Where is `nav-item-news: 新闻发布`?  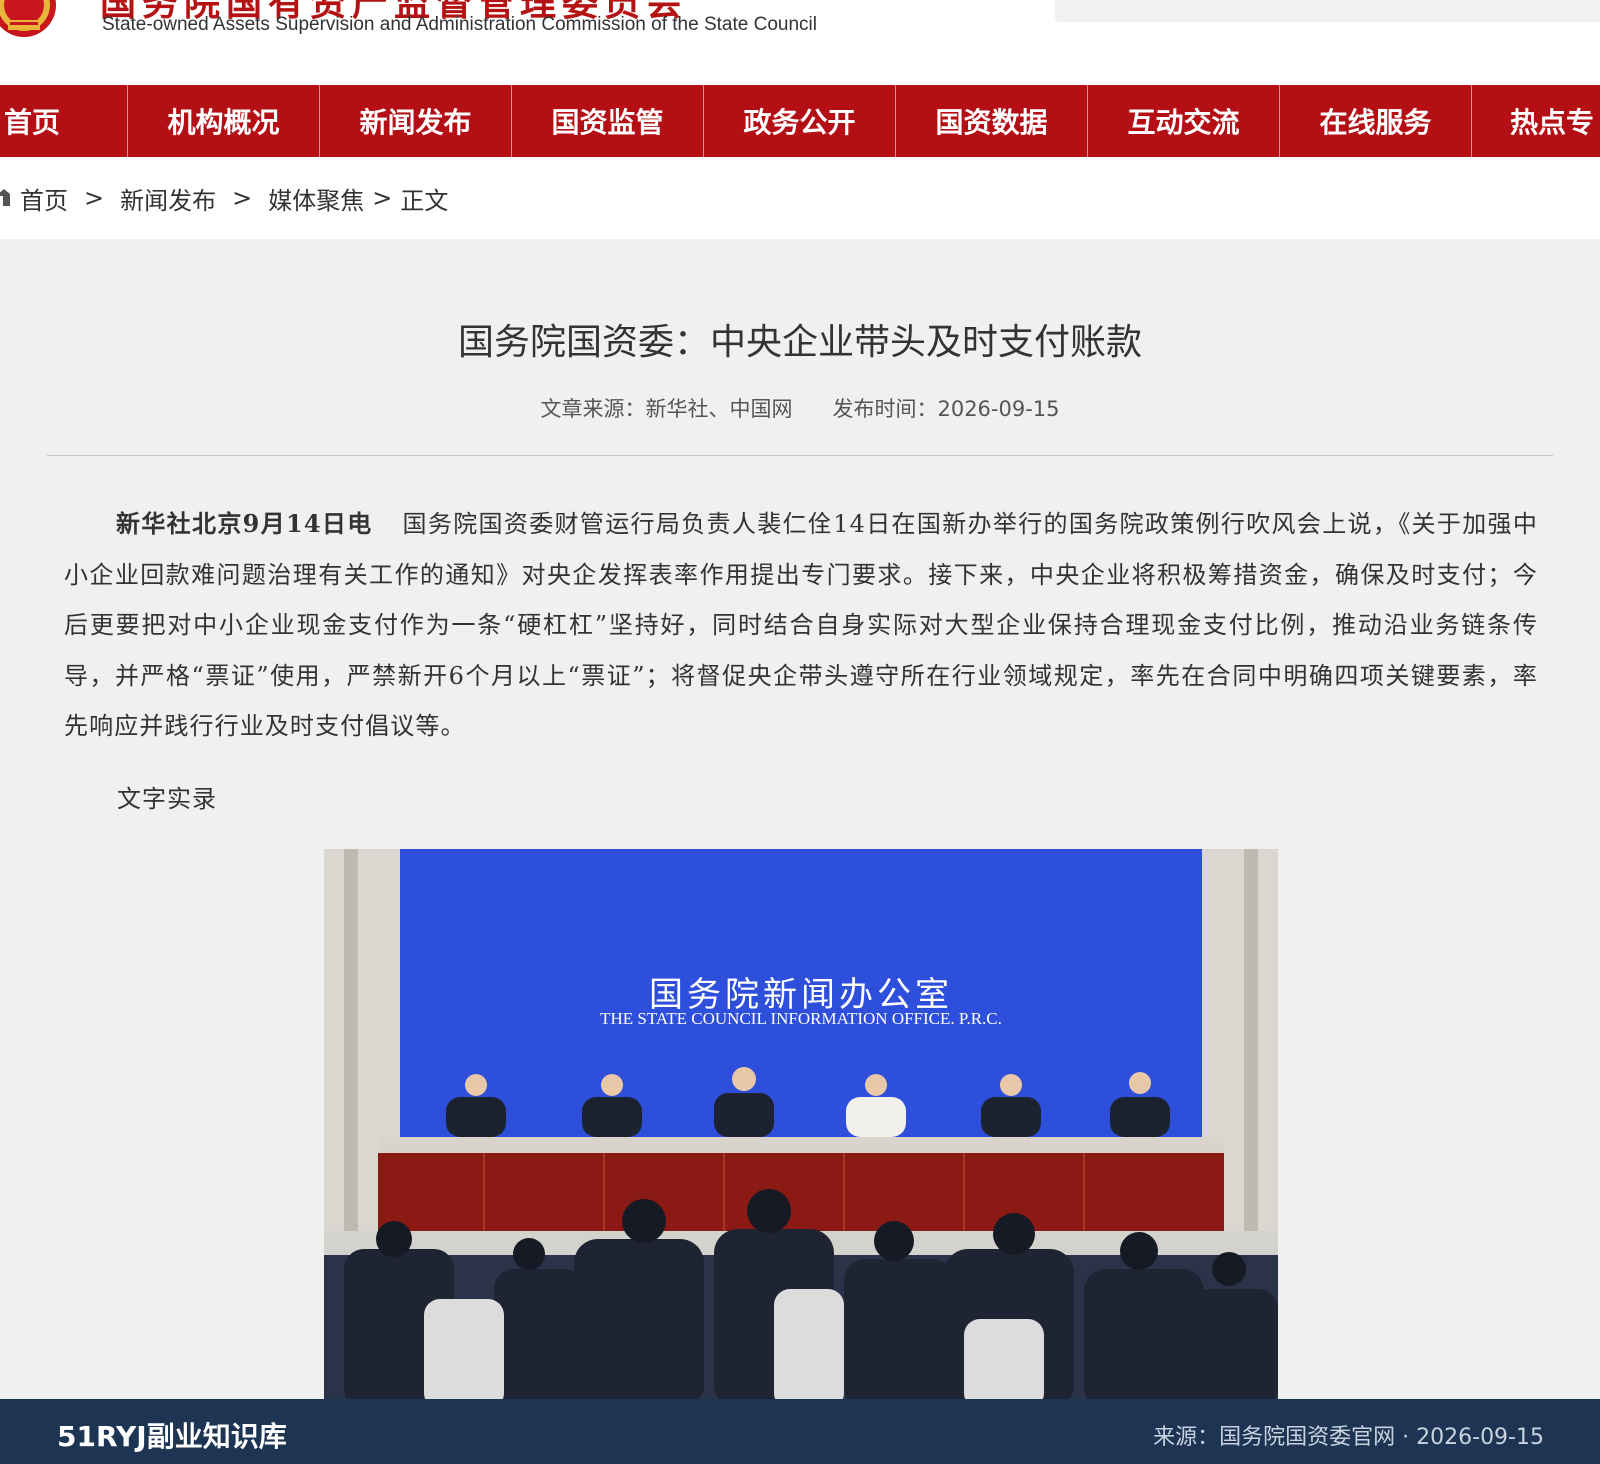 nav-item-news: 新闻发布 is located at coordinates (416, 121).